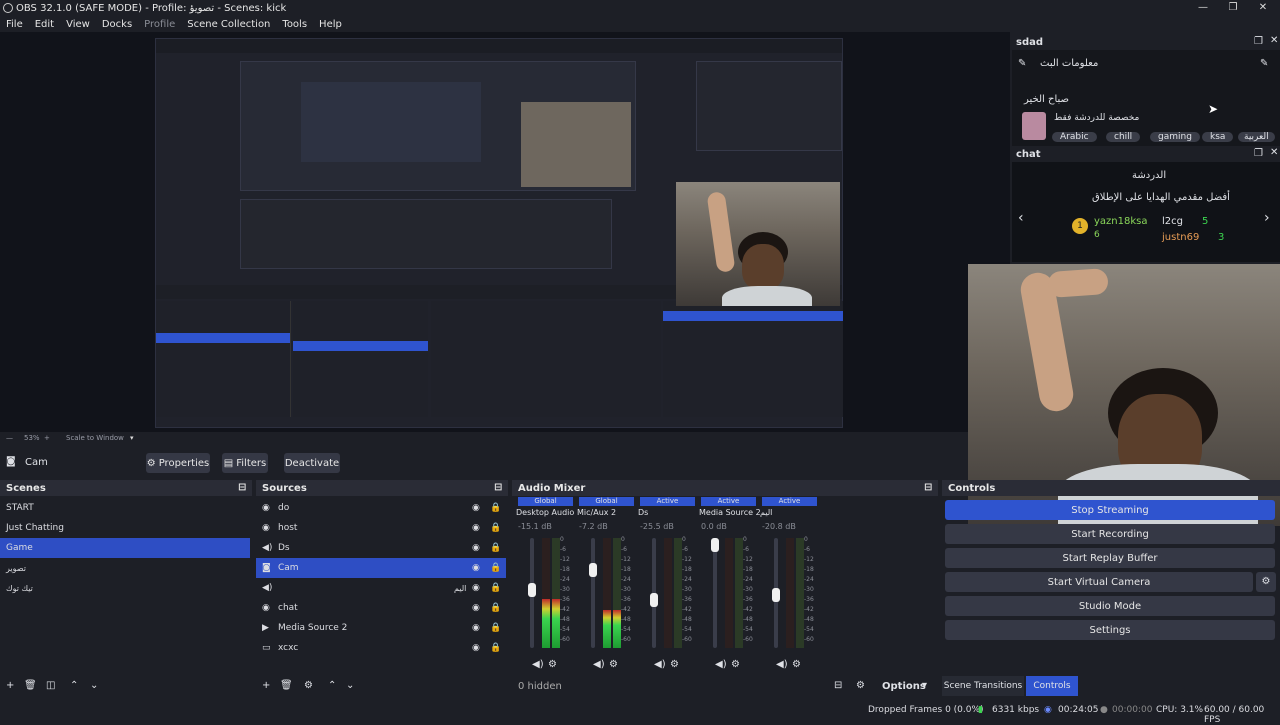  What do you see at coordinates (1021, 218) in the screenshot?
I see `chevron-left-icon: ‹` at bounding box center [1021, 218].